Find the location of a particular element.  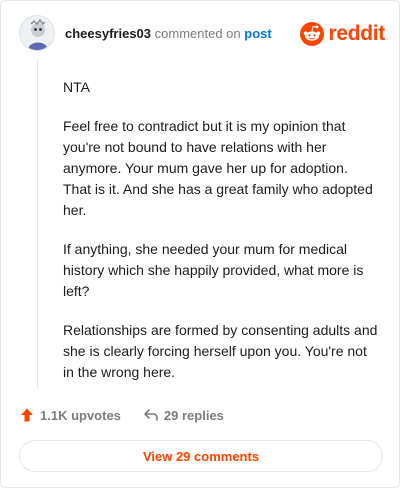

user-avatar is located at coordinates (37, 33).